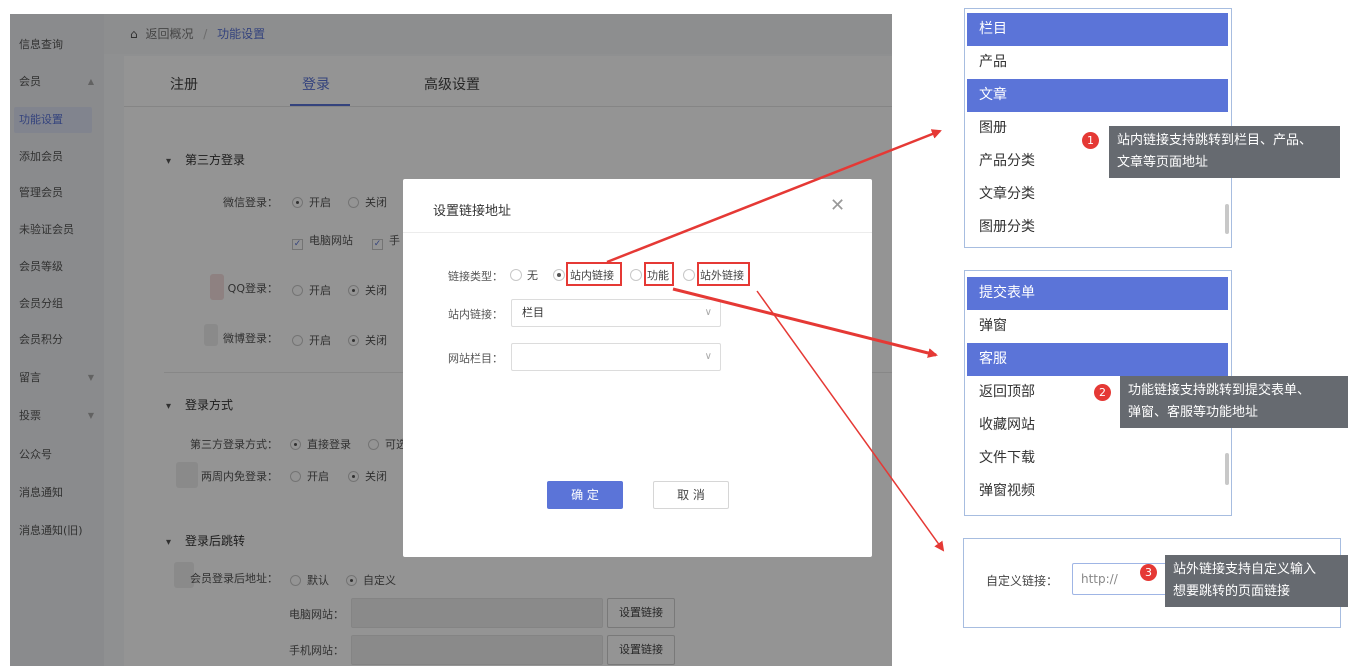  I want to click on callout-tooltip-3: 站外链接支持自定义输入 想要跳转的页面链接, so click(1256, 581).